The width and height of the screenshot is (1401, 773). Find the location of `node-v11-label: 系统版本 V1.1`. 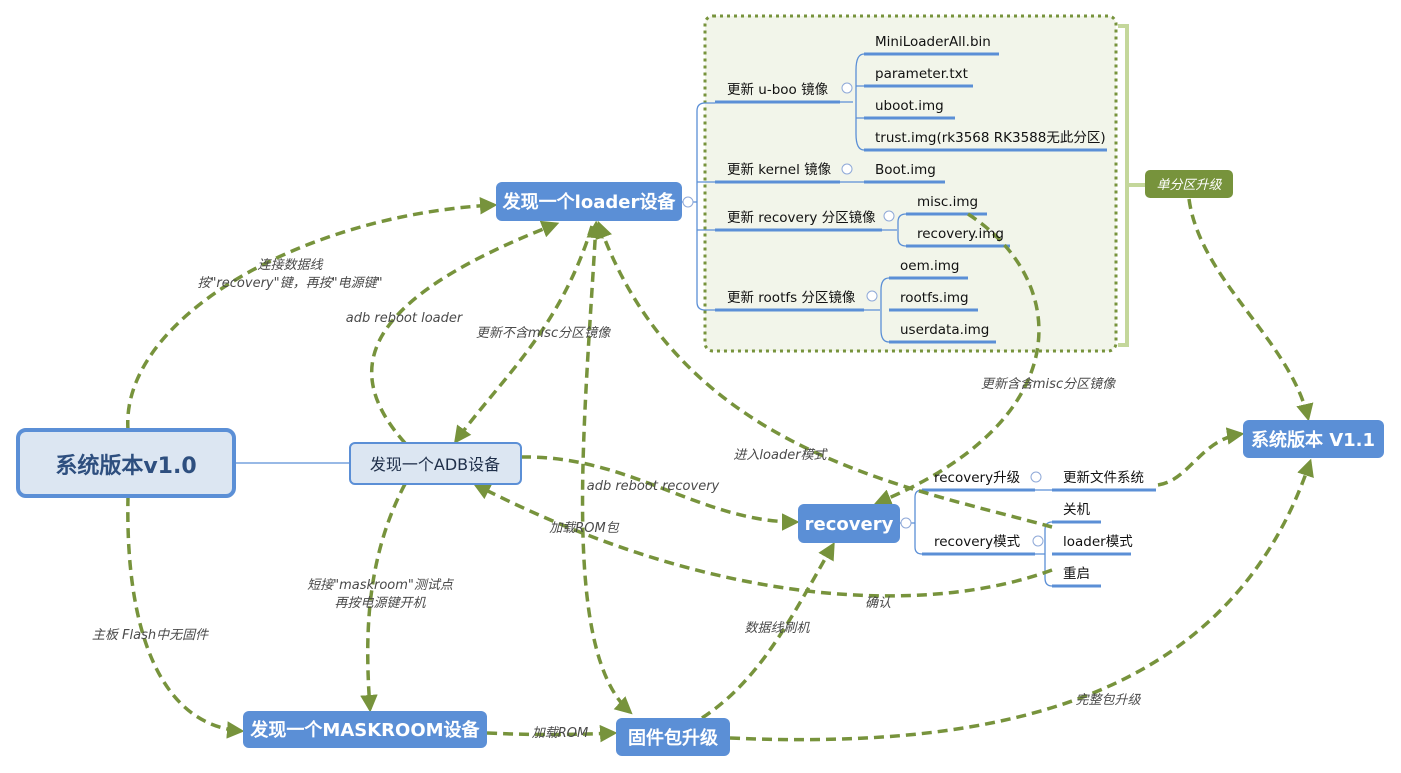

node-v11-label: 系统版本 V1.1 is located at coordinates (1313, 440).